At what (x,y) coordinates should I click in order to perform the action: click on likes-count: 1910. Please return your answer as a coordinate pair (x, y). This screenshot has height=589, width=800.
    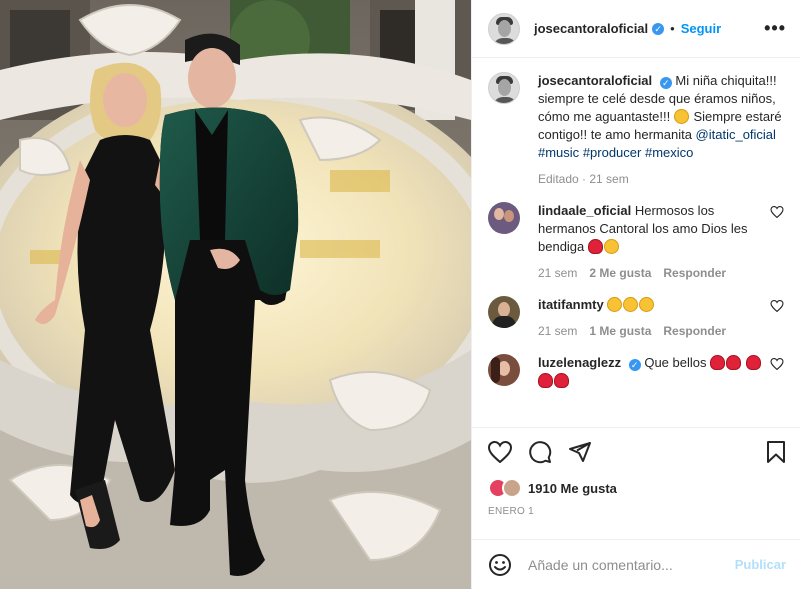
    Looking at the image, I should click on (542, 488).